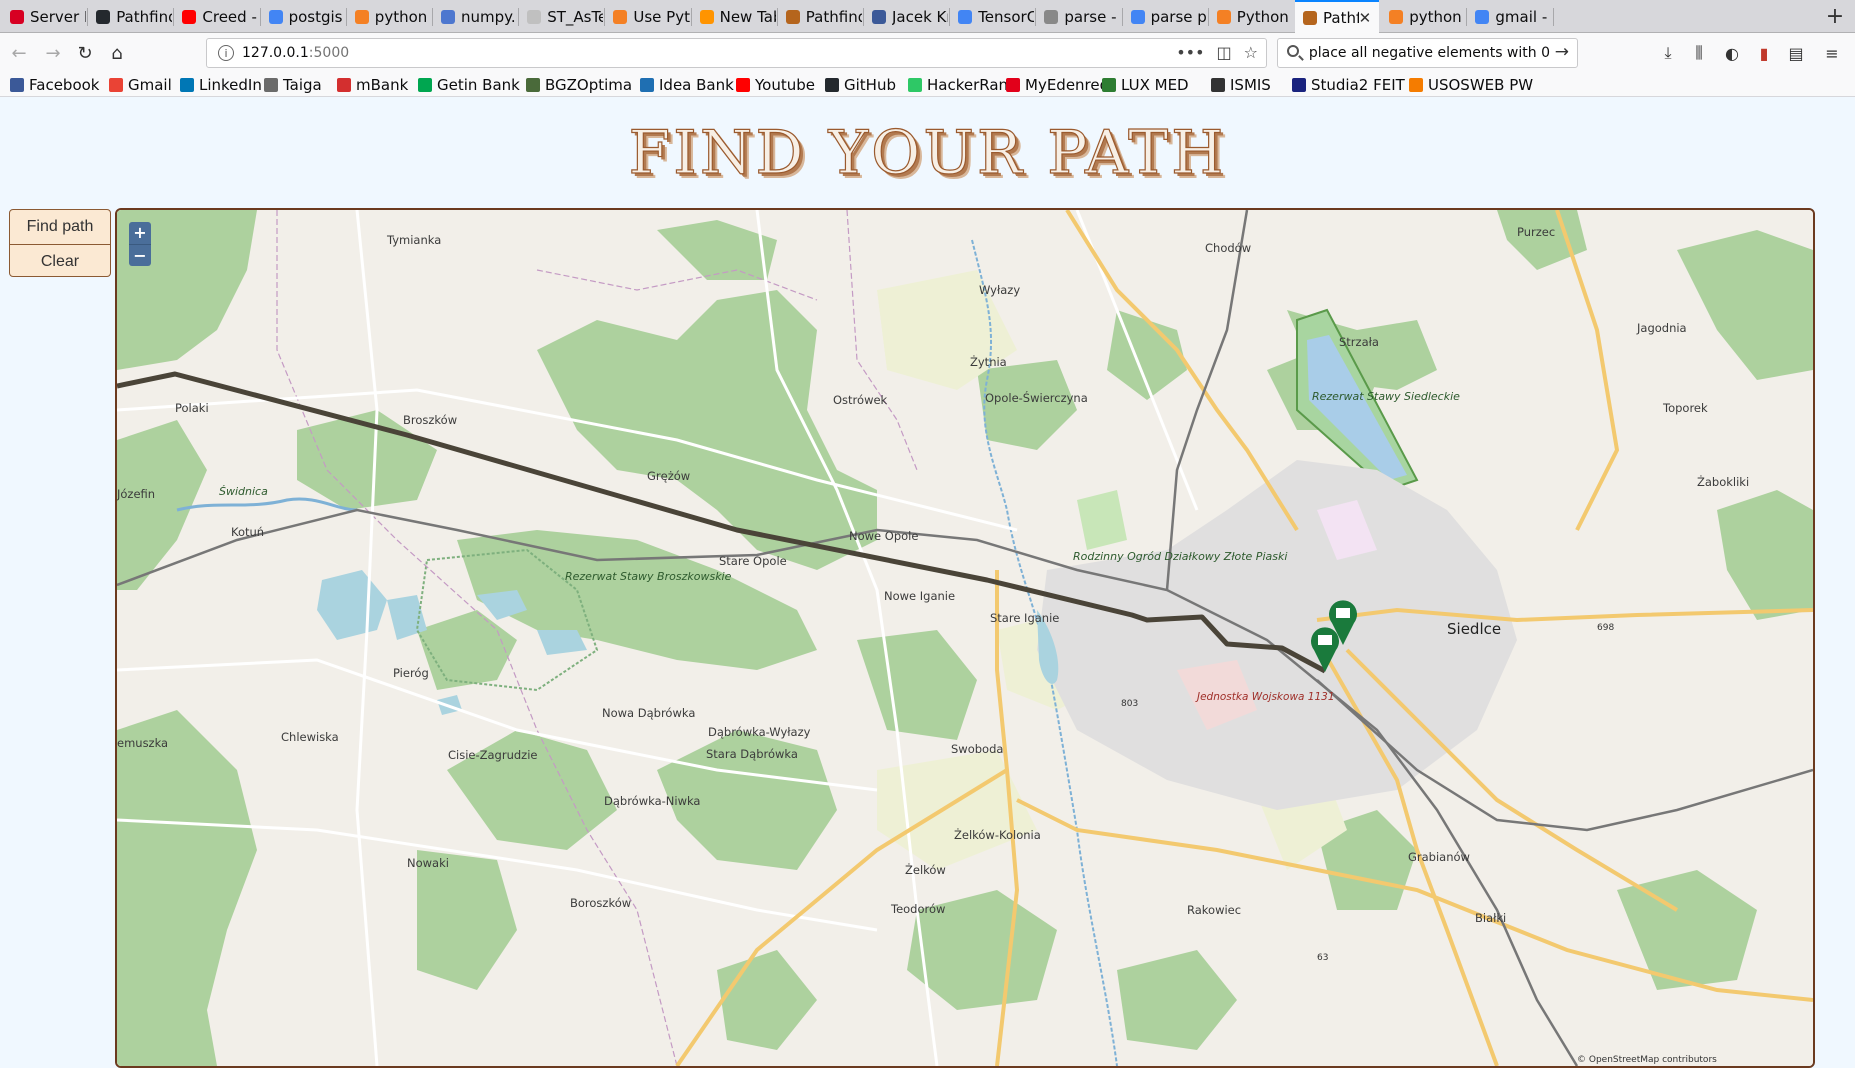 The height and width of the screenshot is (1068, 1855). I want to click on forward-button: →, so click(53, 53).